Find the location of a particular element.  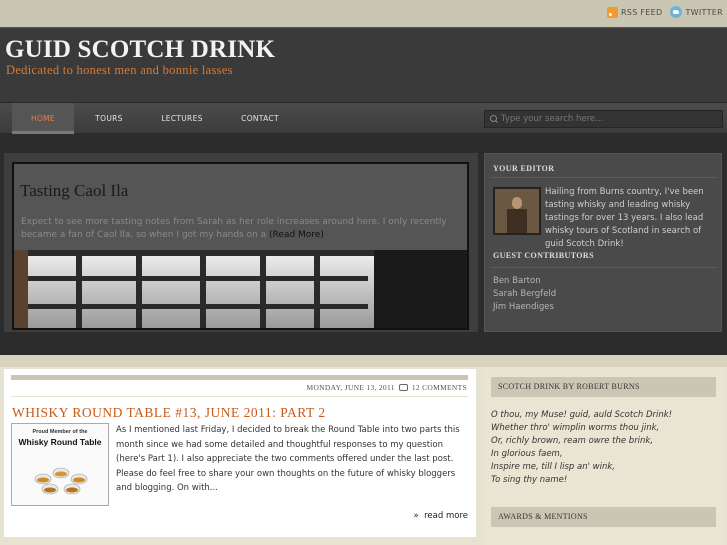

guest-link-ben-barton: Ben Barton is located at coordinates (524, 281).